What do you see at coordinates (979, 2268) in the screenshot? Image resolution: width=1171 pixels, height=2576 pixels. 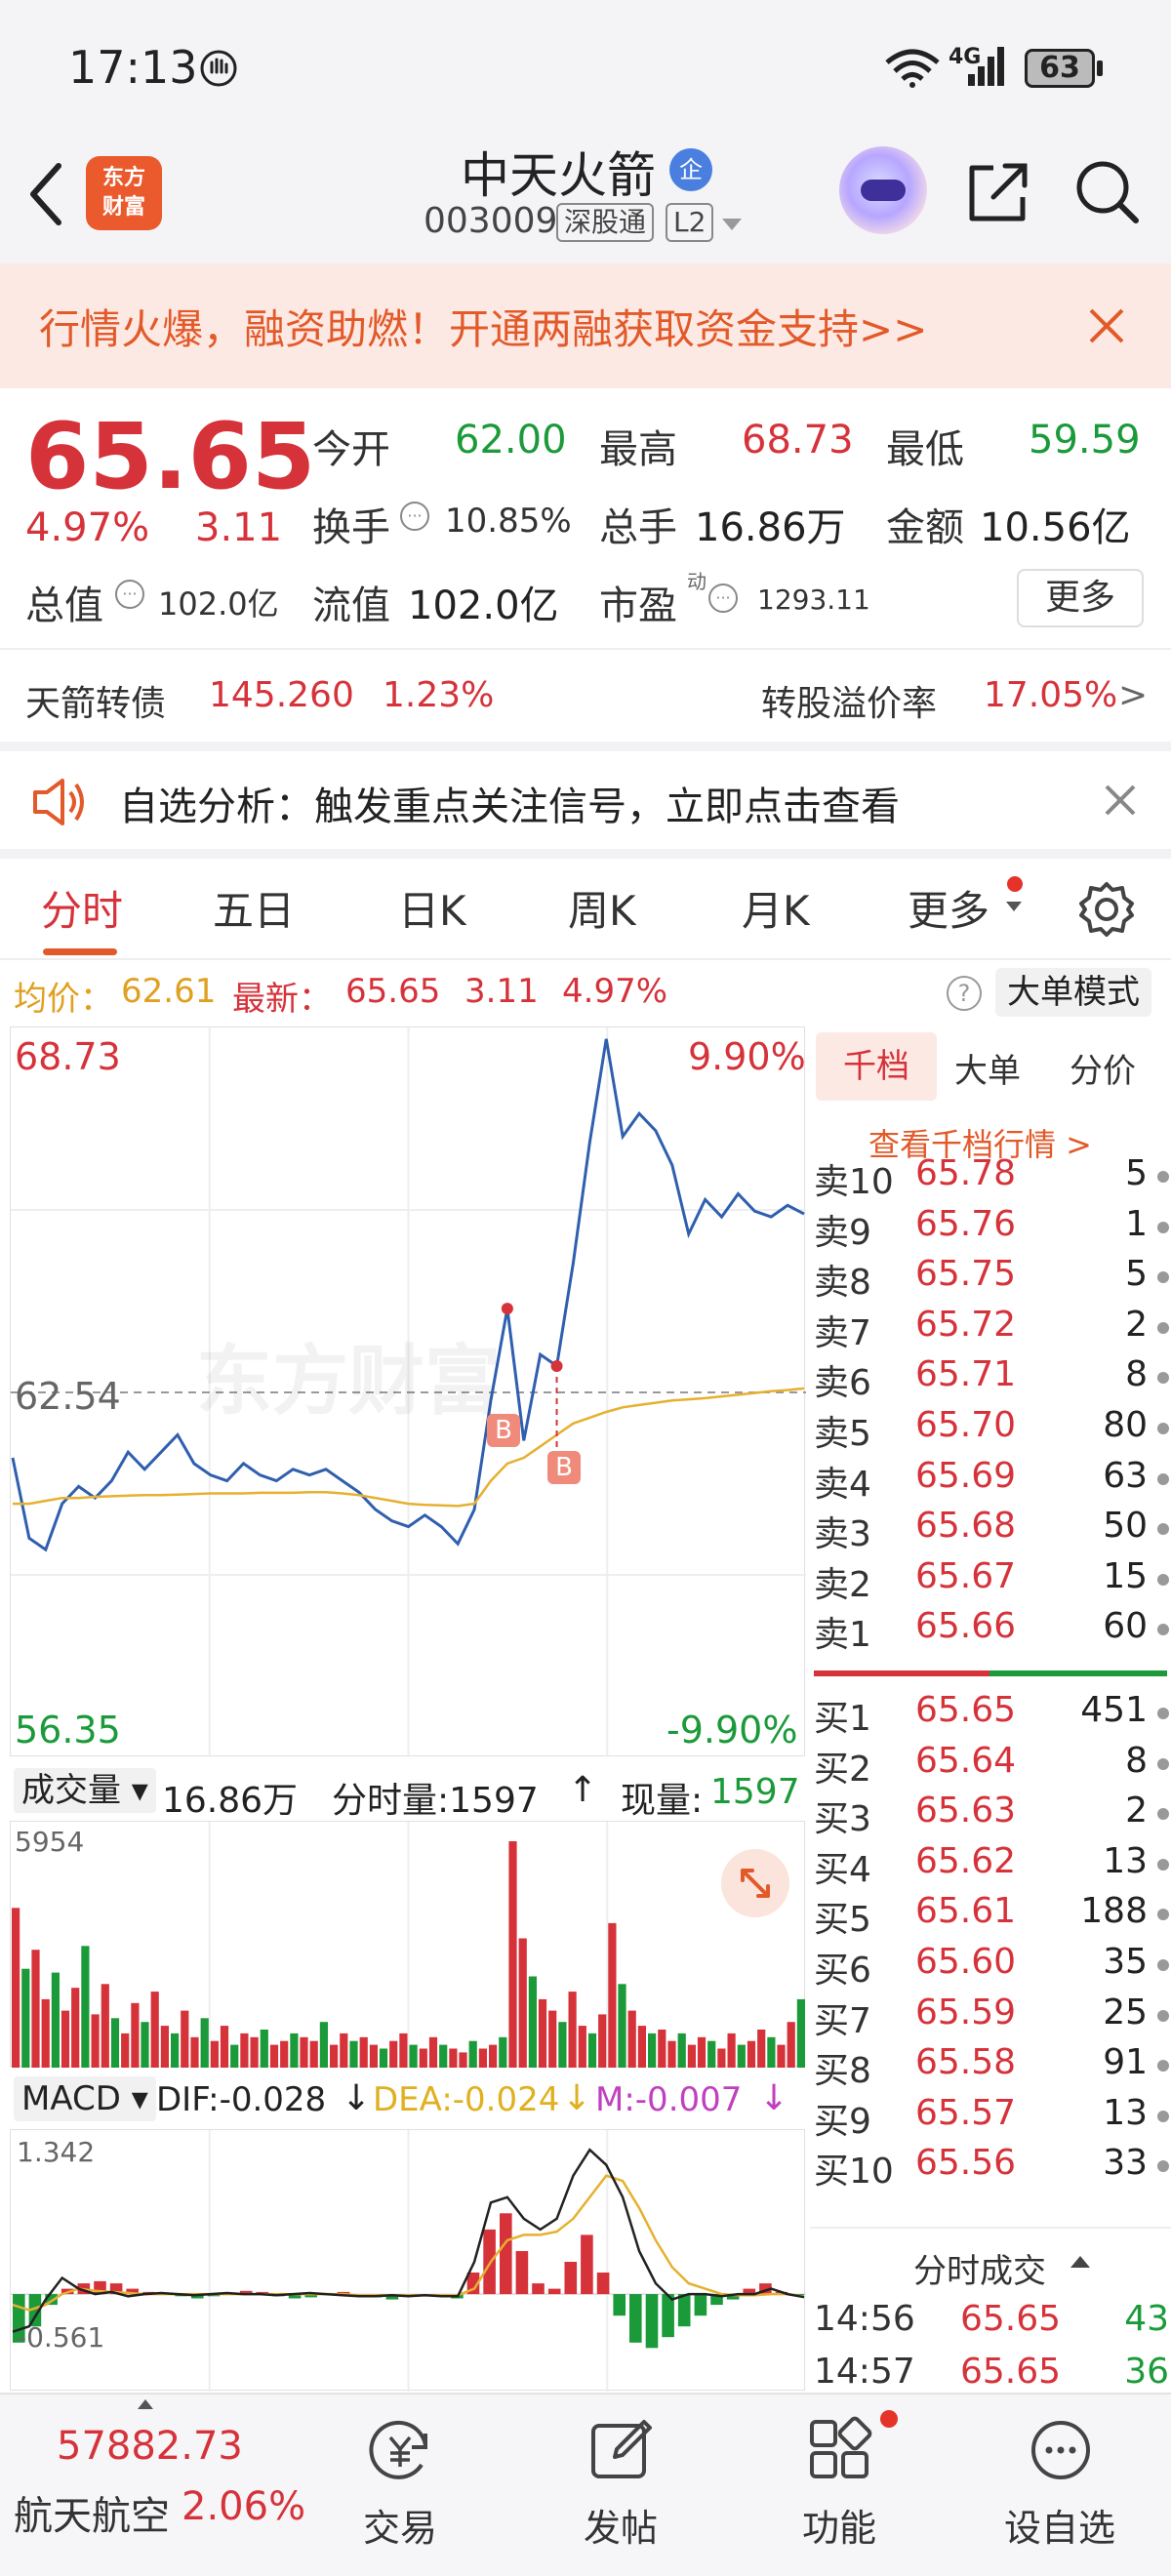 I see `ticks-title: 分时成交` at bounding box center [979, 2268].